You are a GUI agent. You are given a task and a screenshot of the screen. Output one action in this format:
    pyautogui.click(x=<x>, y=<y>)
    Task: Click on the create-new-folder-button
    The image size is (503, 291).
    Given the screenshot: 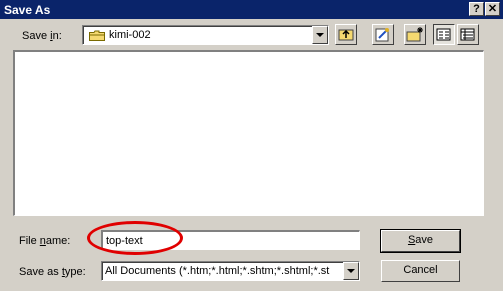 What is the action you would take?
    pyautogui.click(x=415, y=34)
    